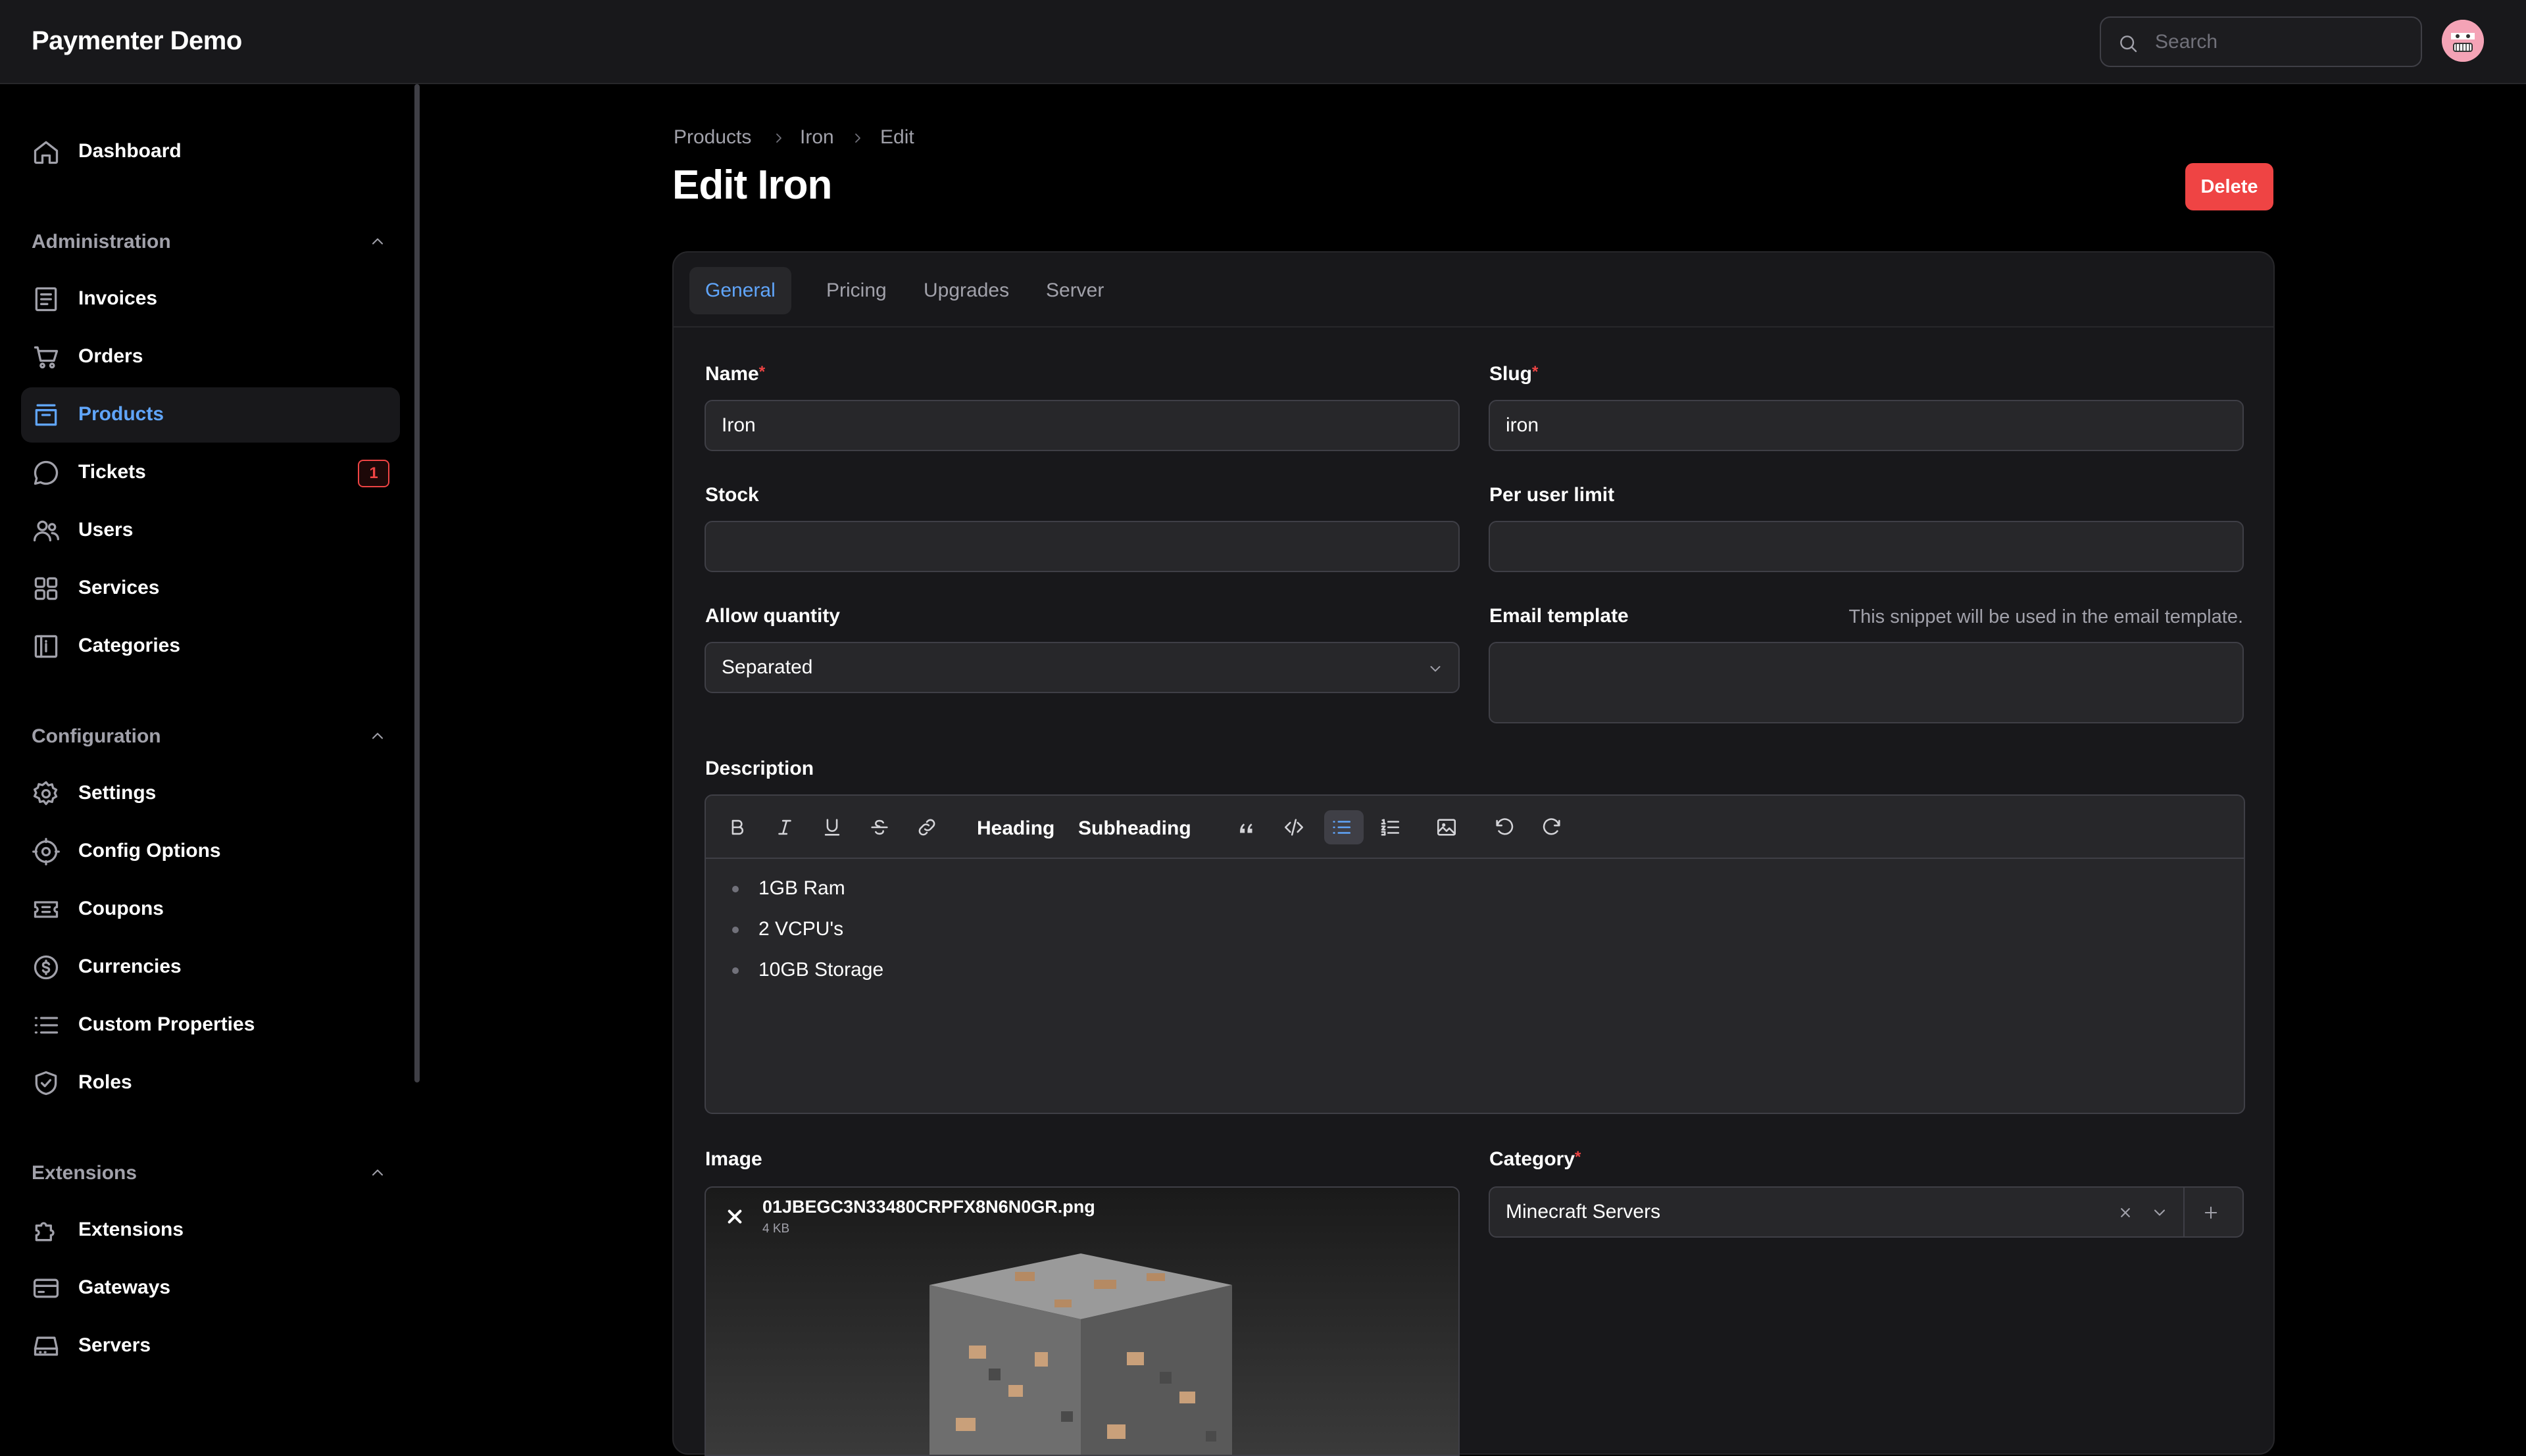 This screenshot has width=2526, height=1456. What do you see at coordinates (832, 827) in the screenshot?
I see `underline-button` at bounding box center [832, 827].